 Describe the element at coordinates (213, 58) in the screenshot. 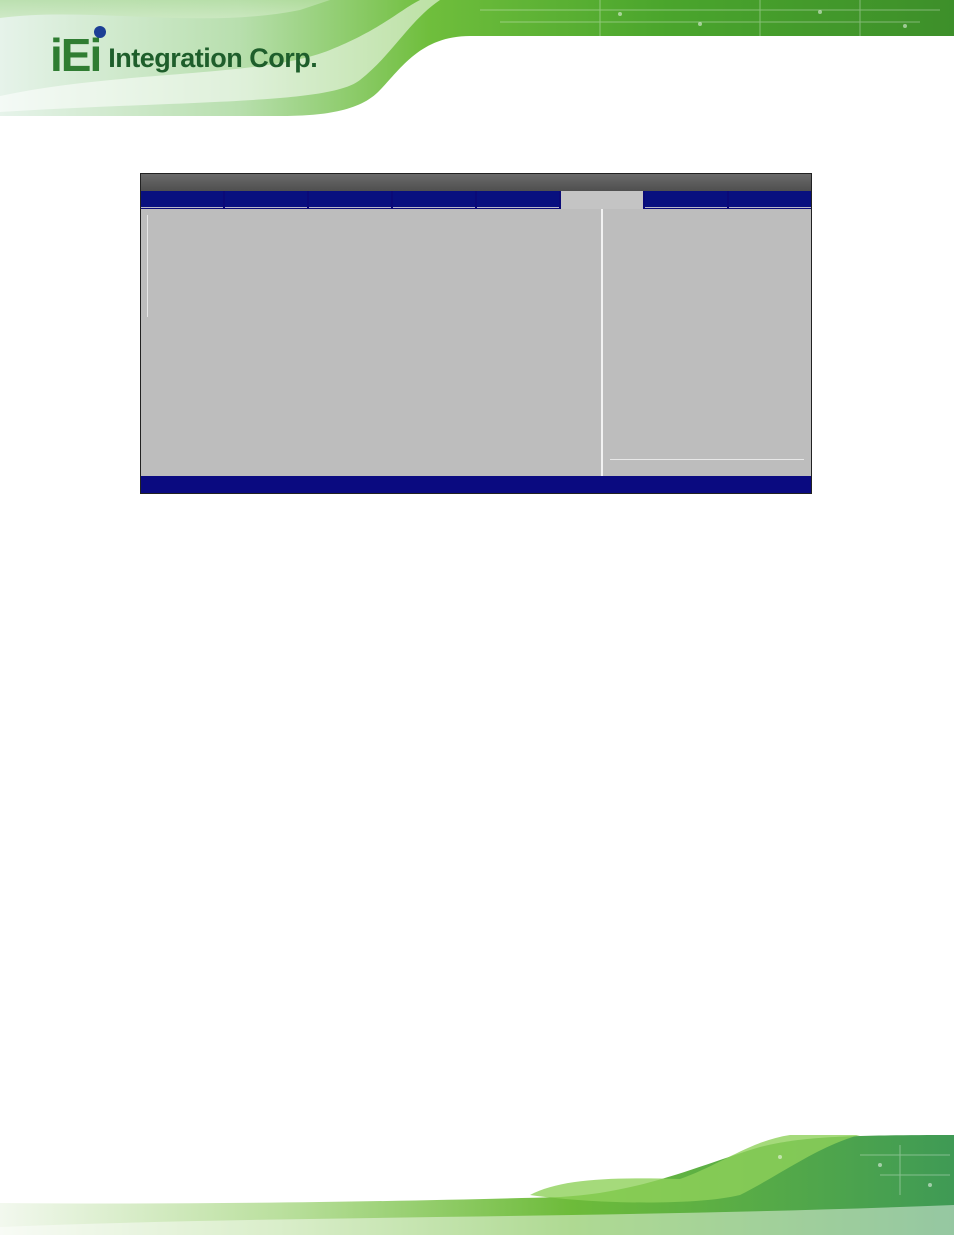

I see `logo-text: Integration Corp.` at that location.